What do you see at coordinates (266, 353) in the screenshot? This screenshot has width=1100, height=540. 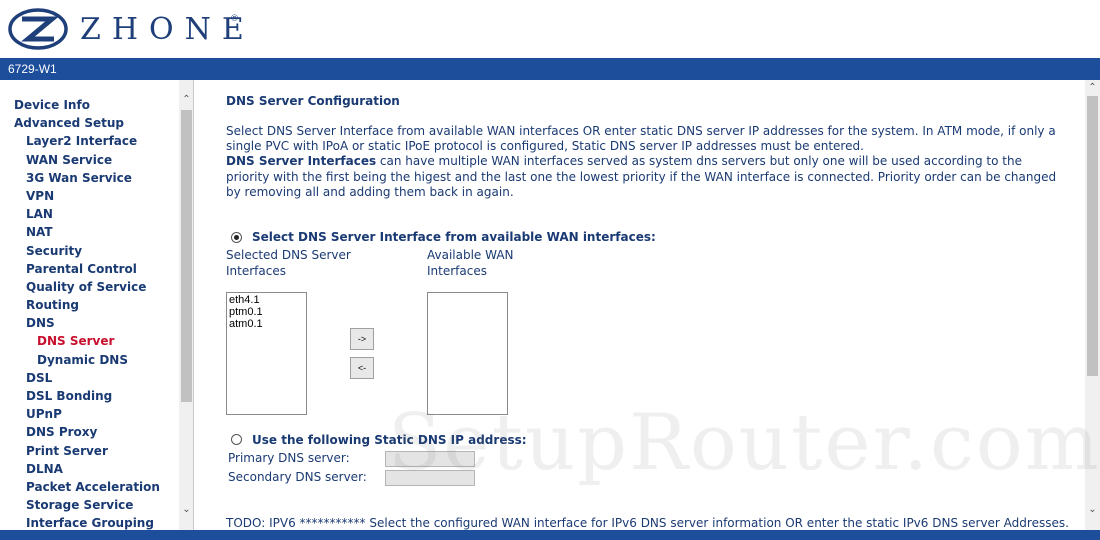 I see `selected-interfaces-list: eth4.1 ptm0.1 atm0.1` at bounding box center [266, 353].